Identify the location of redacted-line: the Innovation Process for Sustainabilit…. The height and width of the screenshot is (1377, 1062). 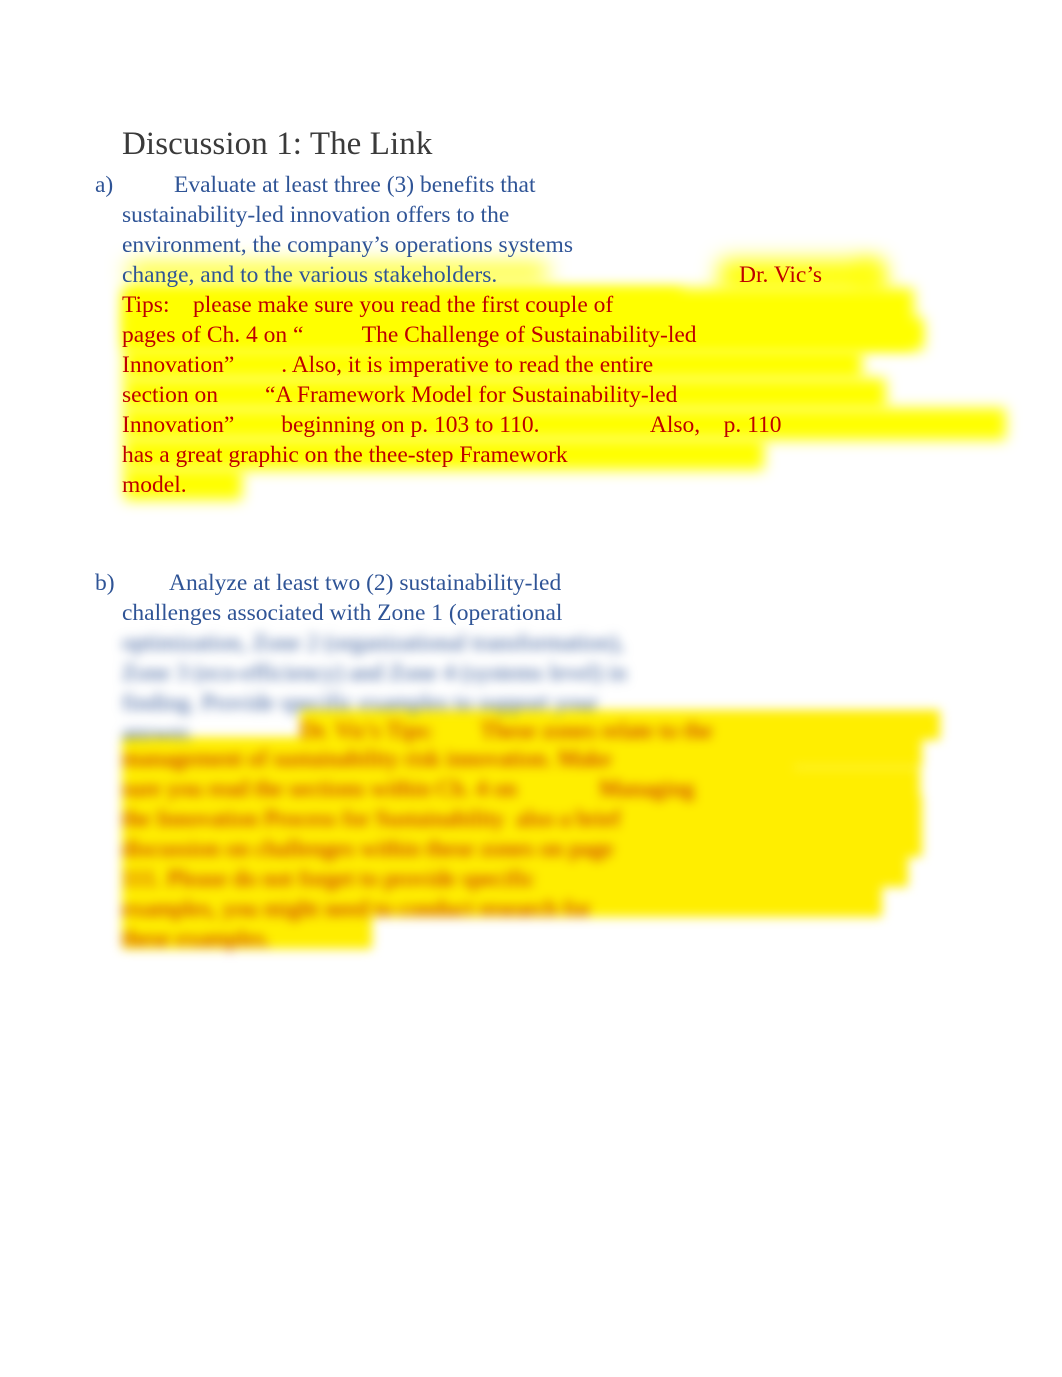
(371, 819).